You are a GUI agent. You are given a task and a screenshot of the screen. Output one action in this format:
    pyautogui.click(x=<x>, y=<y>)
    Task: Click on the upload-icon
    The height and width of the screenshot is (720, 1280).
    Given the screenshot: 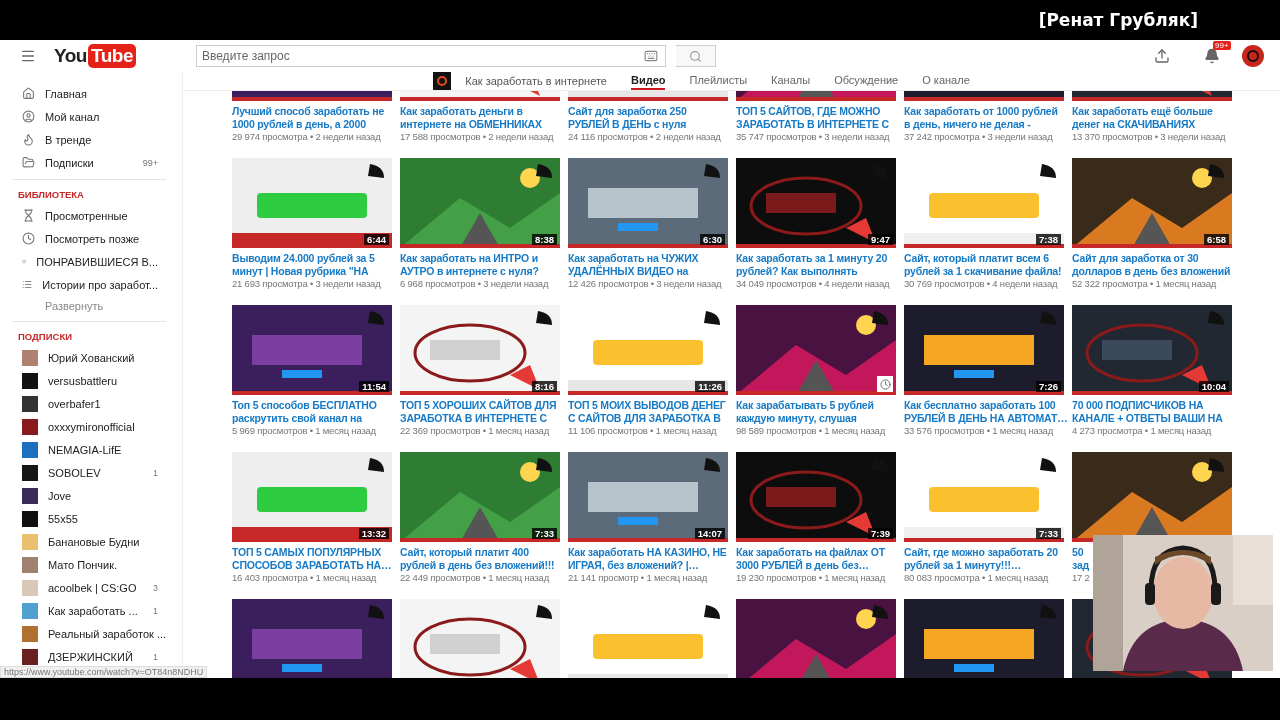 What is the action you would take?
    pyautogui.click(x=1162, y=56)
    